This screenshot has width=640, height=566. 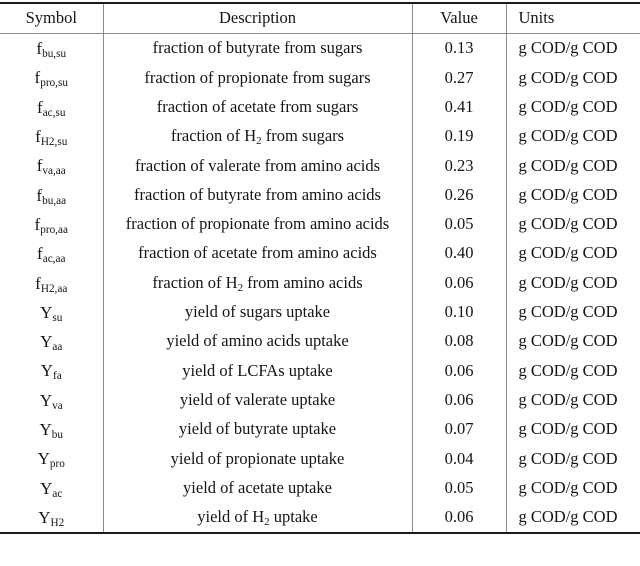 I want to click on description-text: yield of sugars uptake, so click(x=257, y=312).